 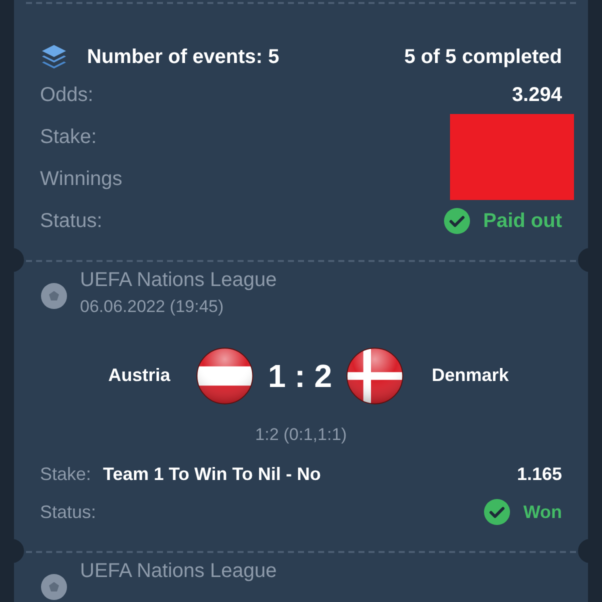 What do you see at coordinates (54, 57) in the screenshot?
I see `layers-icon` at bounding box center [54, 57].